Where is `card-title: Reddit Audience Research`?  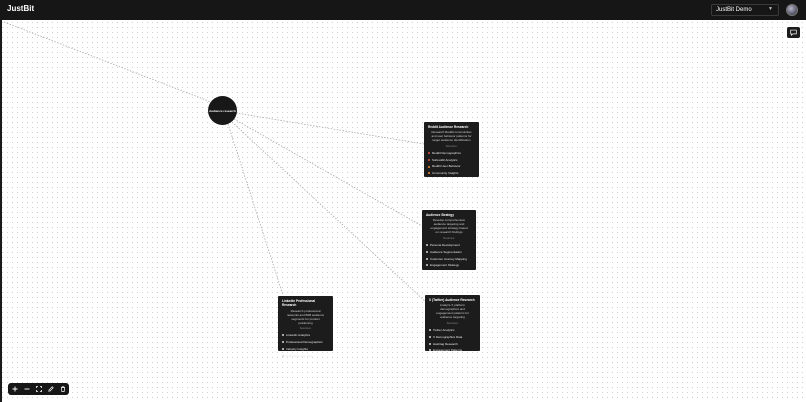
card-title: Reddit Audience Research is located at coordinates (448, 127).